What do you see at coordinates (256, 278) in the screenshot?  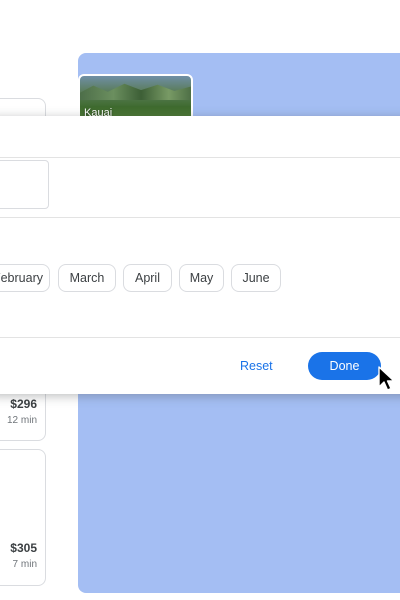 I see `month-chip-june: June` at bounding box center [256, 278].